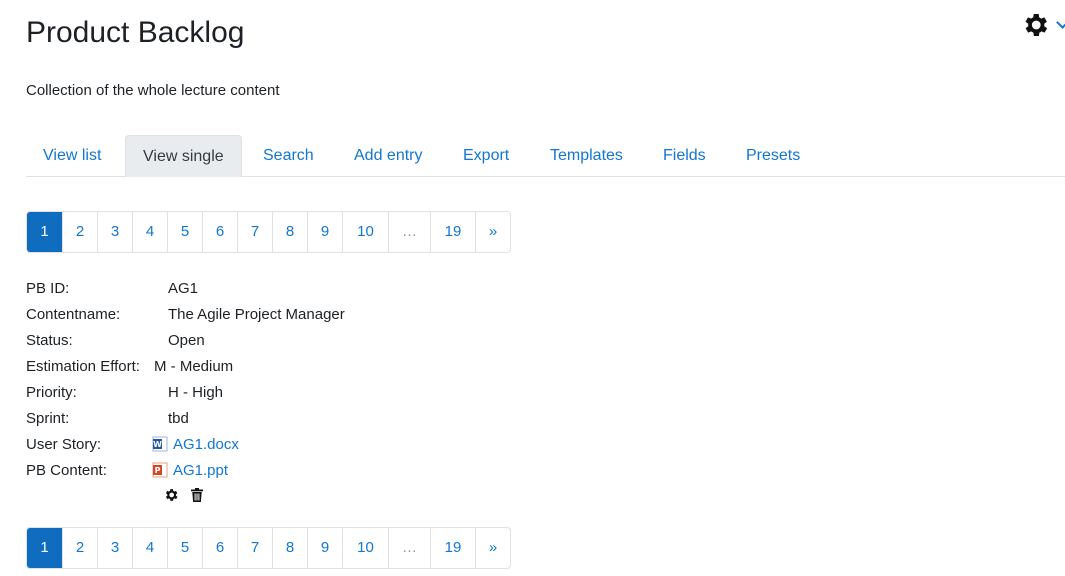 This screenshot has height=576, width=1065. What do you see at coordinates (48, 288) in the screenshot?
I see `field-label: PB ID:` at bounding box center [48, 288].